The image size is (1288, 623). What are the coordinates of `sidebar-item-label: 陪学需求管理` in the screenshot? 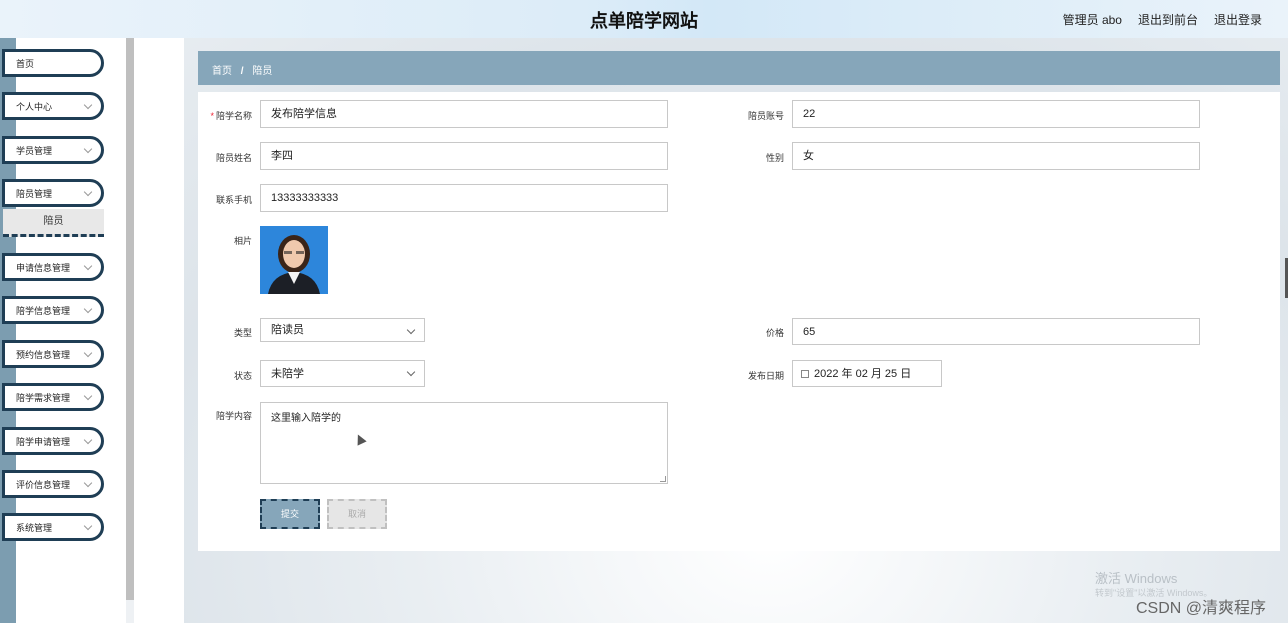 It's located at (43, 397).